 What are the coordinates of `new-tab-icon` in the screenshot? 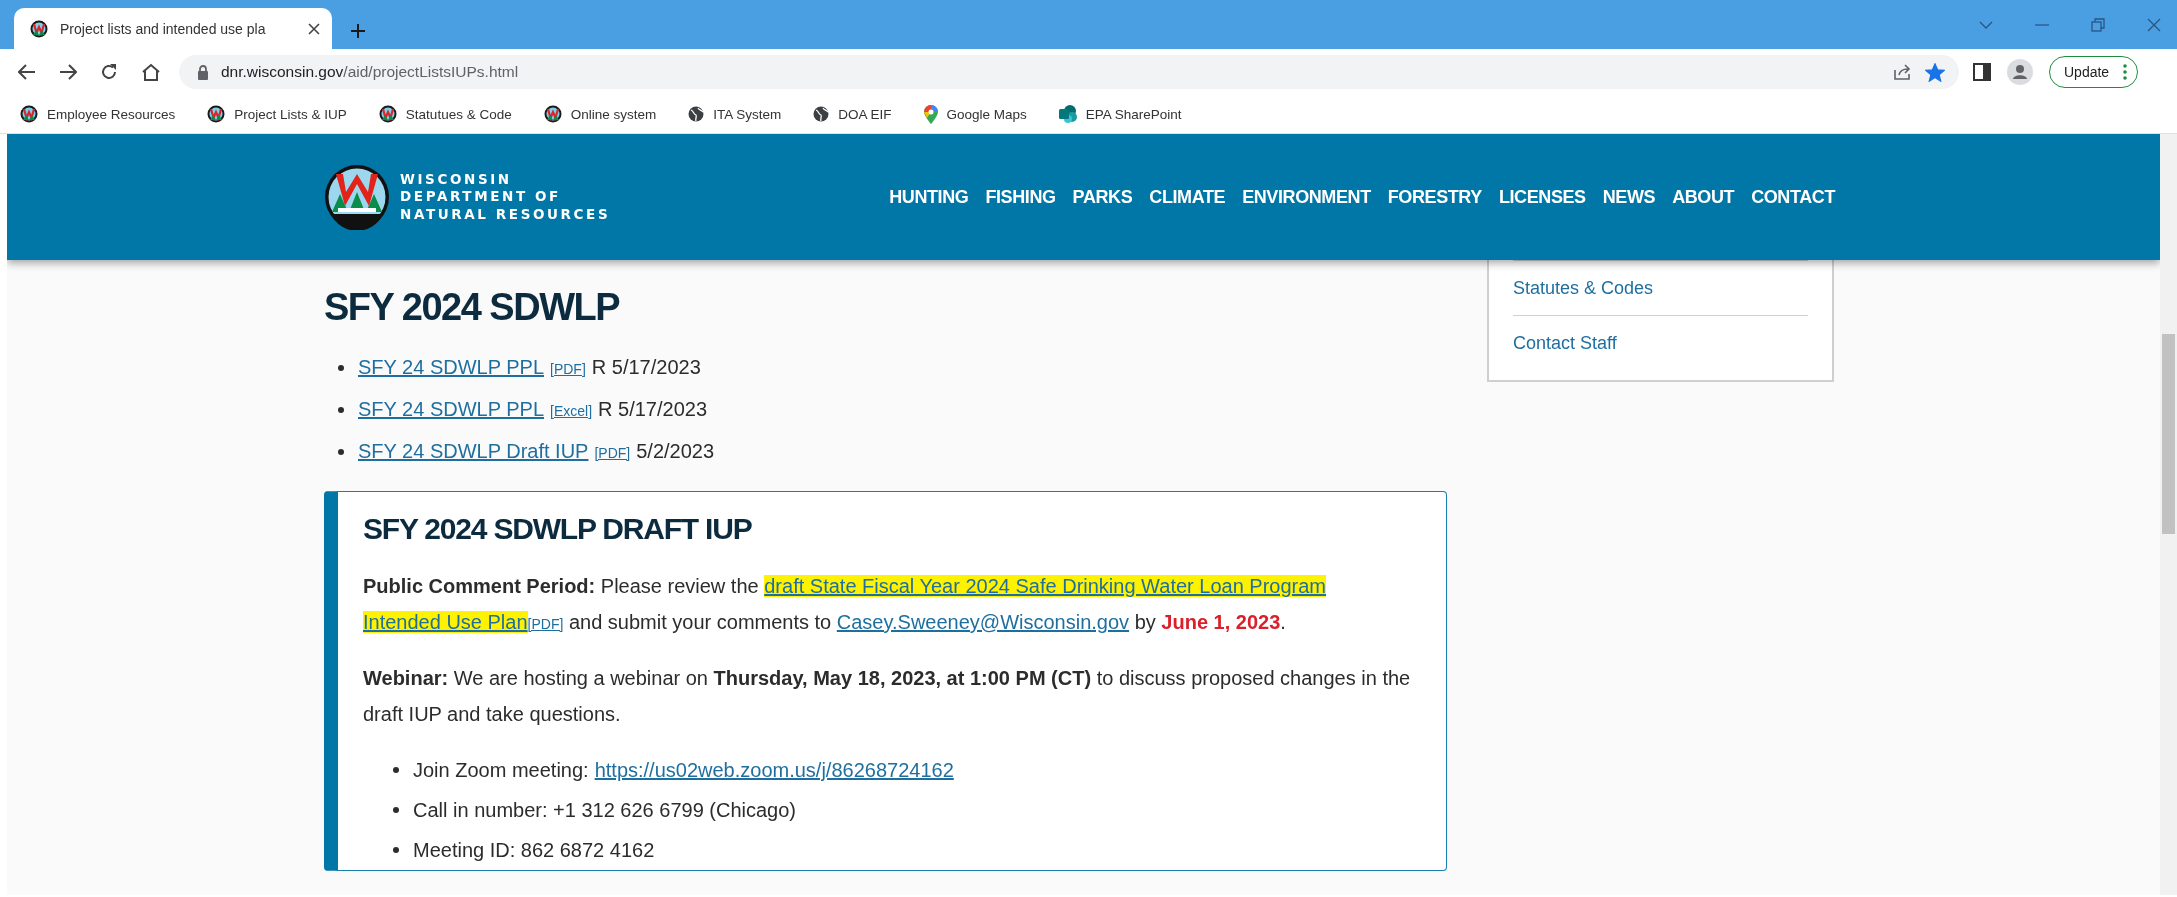 It's located at (358, 31).